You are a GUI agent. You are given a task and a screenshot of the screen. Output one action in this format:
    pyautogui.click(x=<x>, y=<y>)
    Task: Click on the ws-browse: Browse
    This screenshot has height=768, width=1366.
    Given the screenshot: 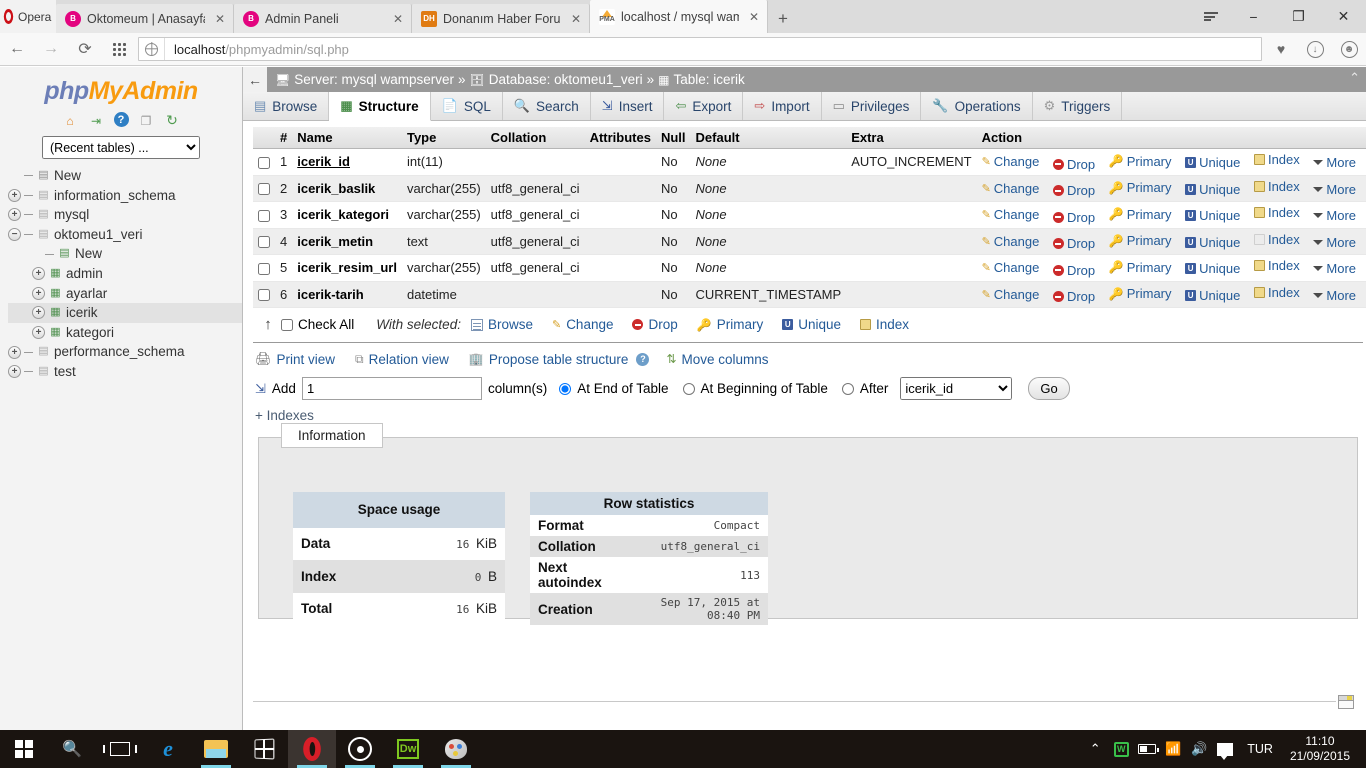 What is the action you would take?
    pyautogui.click(x=503, y=324)
    